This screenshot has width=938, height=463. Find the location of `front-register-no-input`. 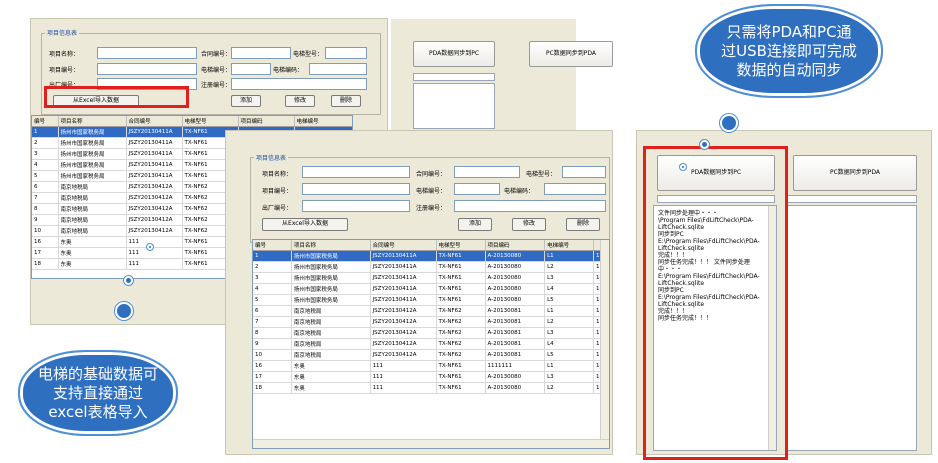

front-register-no-input is located at coordinates (530, 206).